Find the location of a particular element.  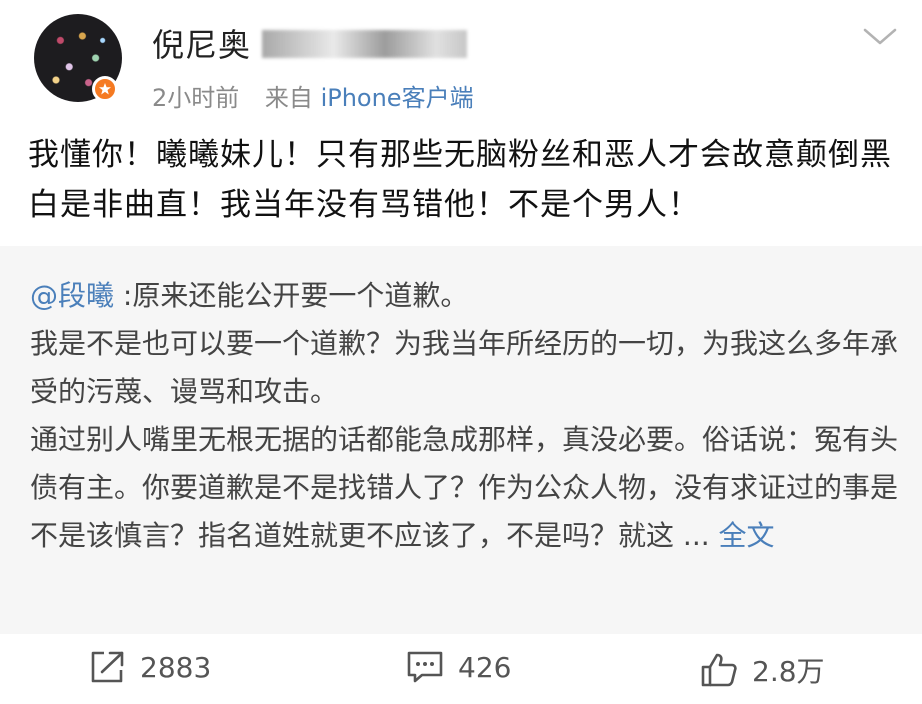

chevron-down-icon is located at coordinates (880, 36).